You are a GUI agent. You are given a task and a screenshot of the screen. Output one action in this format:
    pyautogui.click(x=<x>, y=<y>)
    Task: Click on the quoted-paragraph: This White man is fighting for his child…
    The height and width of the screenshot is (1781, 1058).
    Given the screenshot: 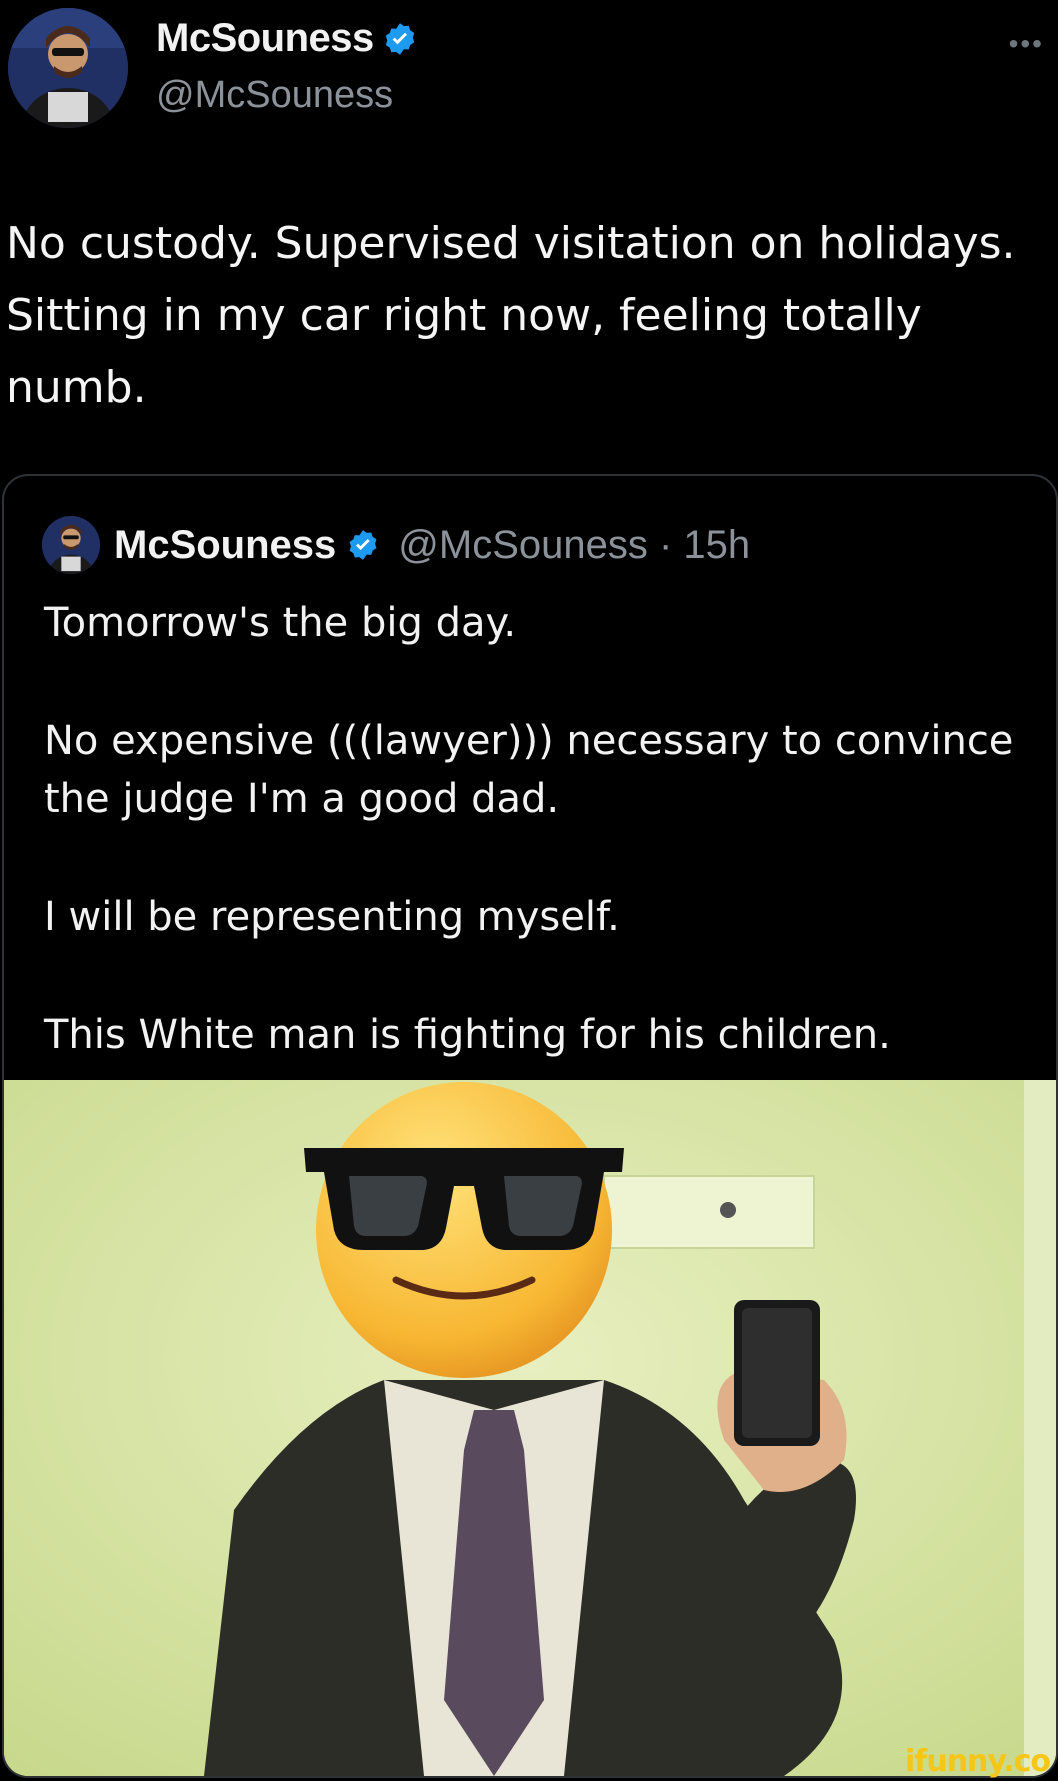 What is the action you would take?
    pyautogui.click(x=467, y=1035)
    